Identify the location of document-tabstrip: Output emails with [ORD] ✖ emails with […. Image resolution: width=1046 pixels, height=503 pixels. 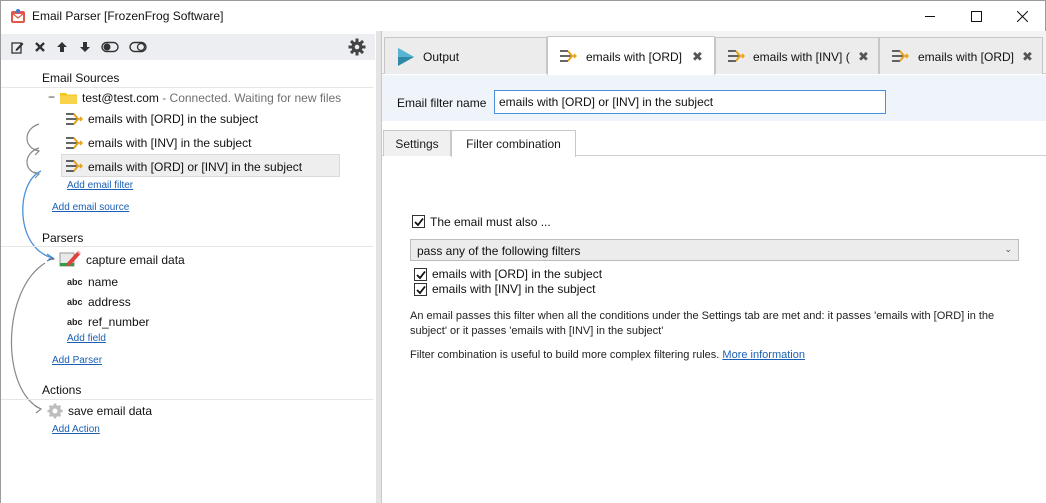
(714, 53).